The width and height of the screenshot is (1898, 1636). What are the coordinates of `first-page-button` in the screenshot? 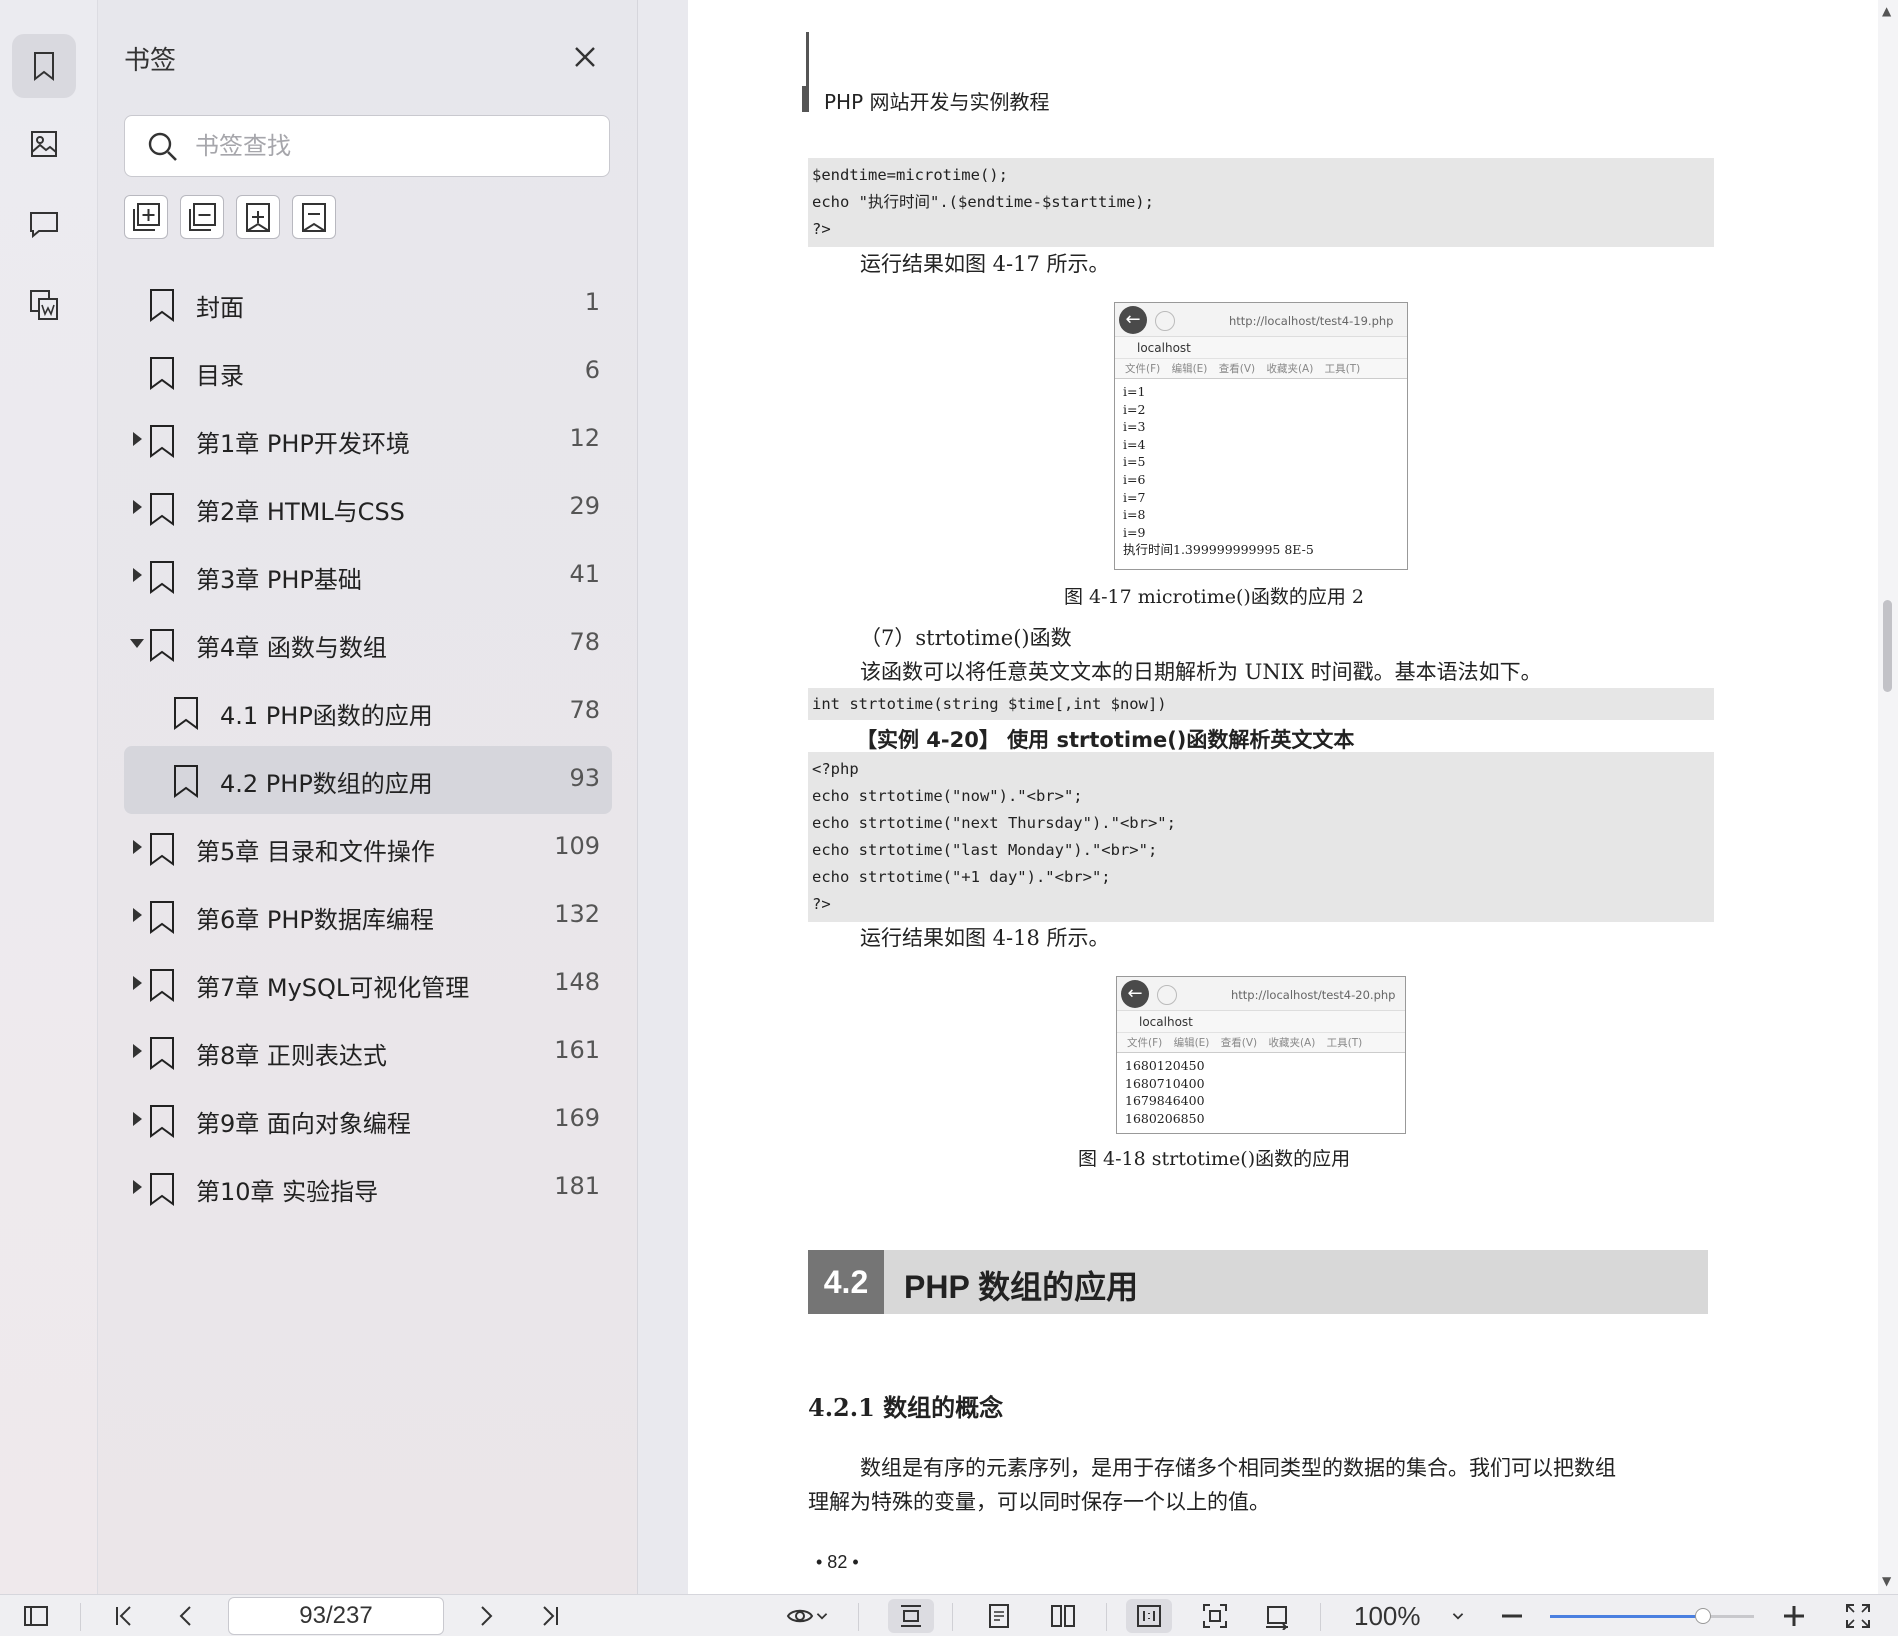 It's located at (124, 1616).